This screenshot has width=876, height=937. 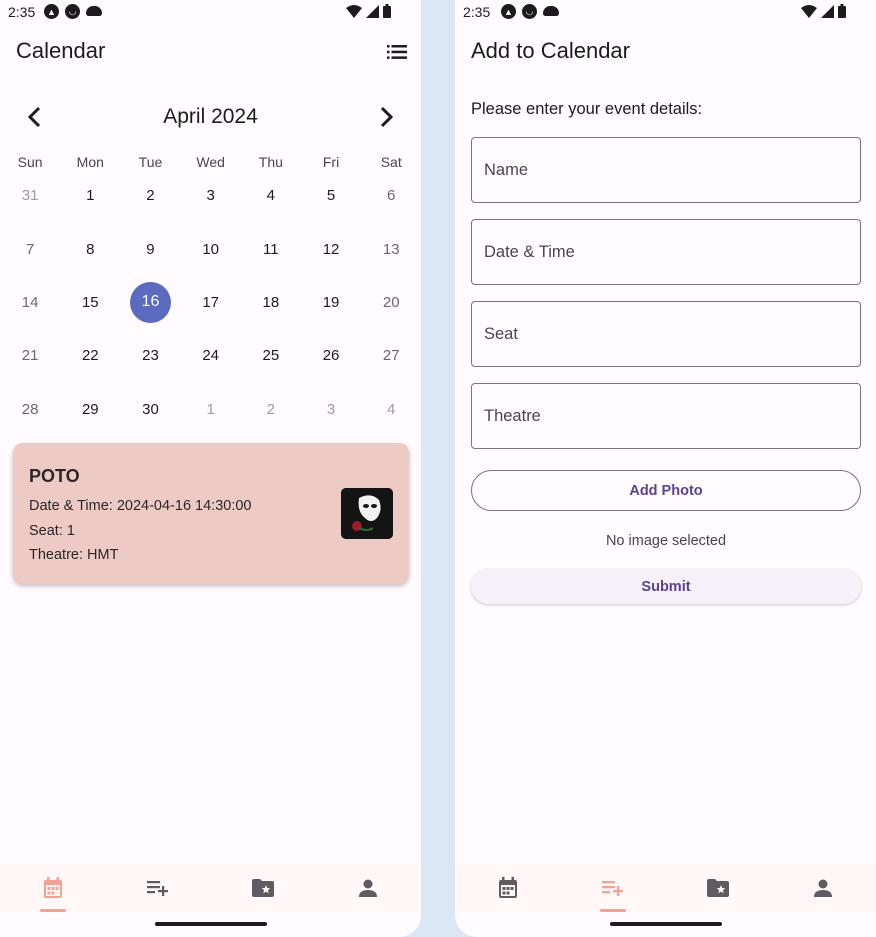 What do you see at coordinates (587, 109) in the screenshot?
I see `form-prompt: Please enter your event details:` at bounding box center [587, 109].